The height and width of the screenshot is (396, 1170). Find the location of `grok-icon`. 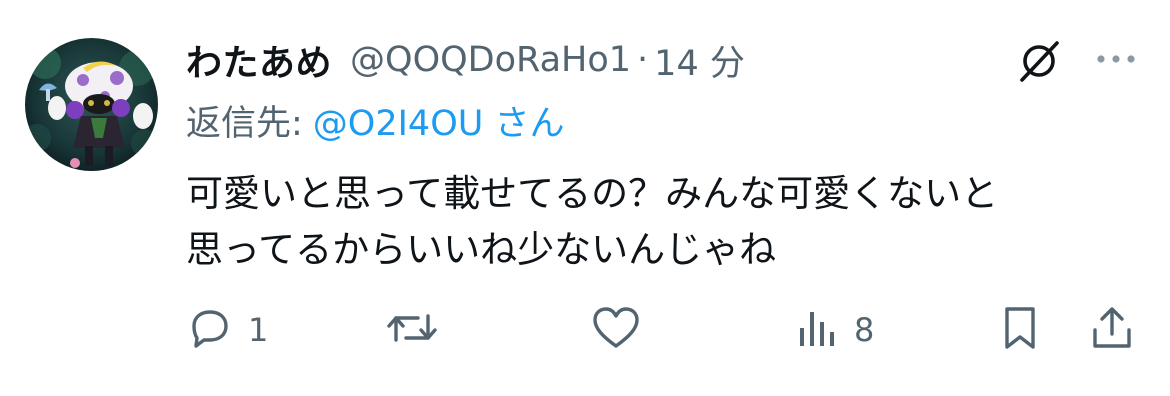

grok-icon is located at coordinates (1039, 61).